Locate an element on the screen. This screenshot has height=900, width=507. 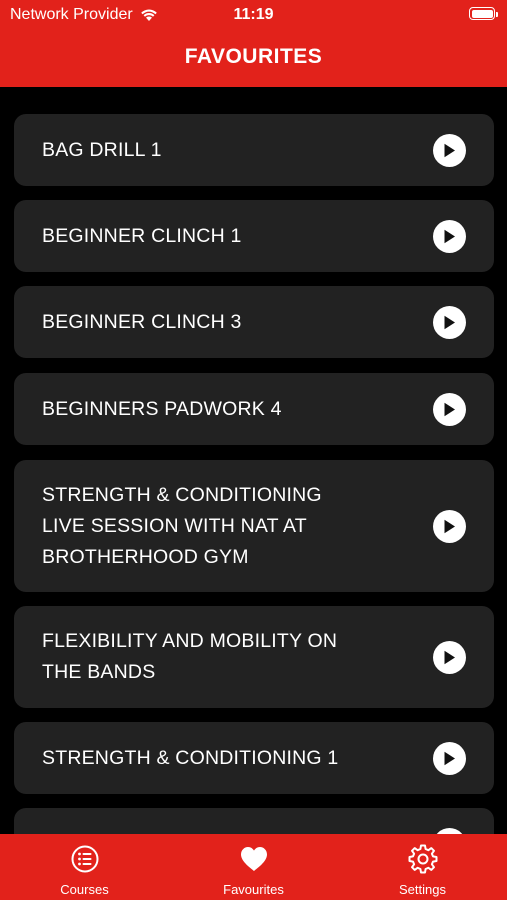
favourite-item-title: BEGINNER CLINCH 3 is located at coordinates (142, 321).